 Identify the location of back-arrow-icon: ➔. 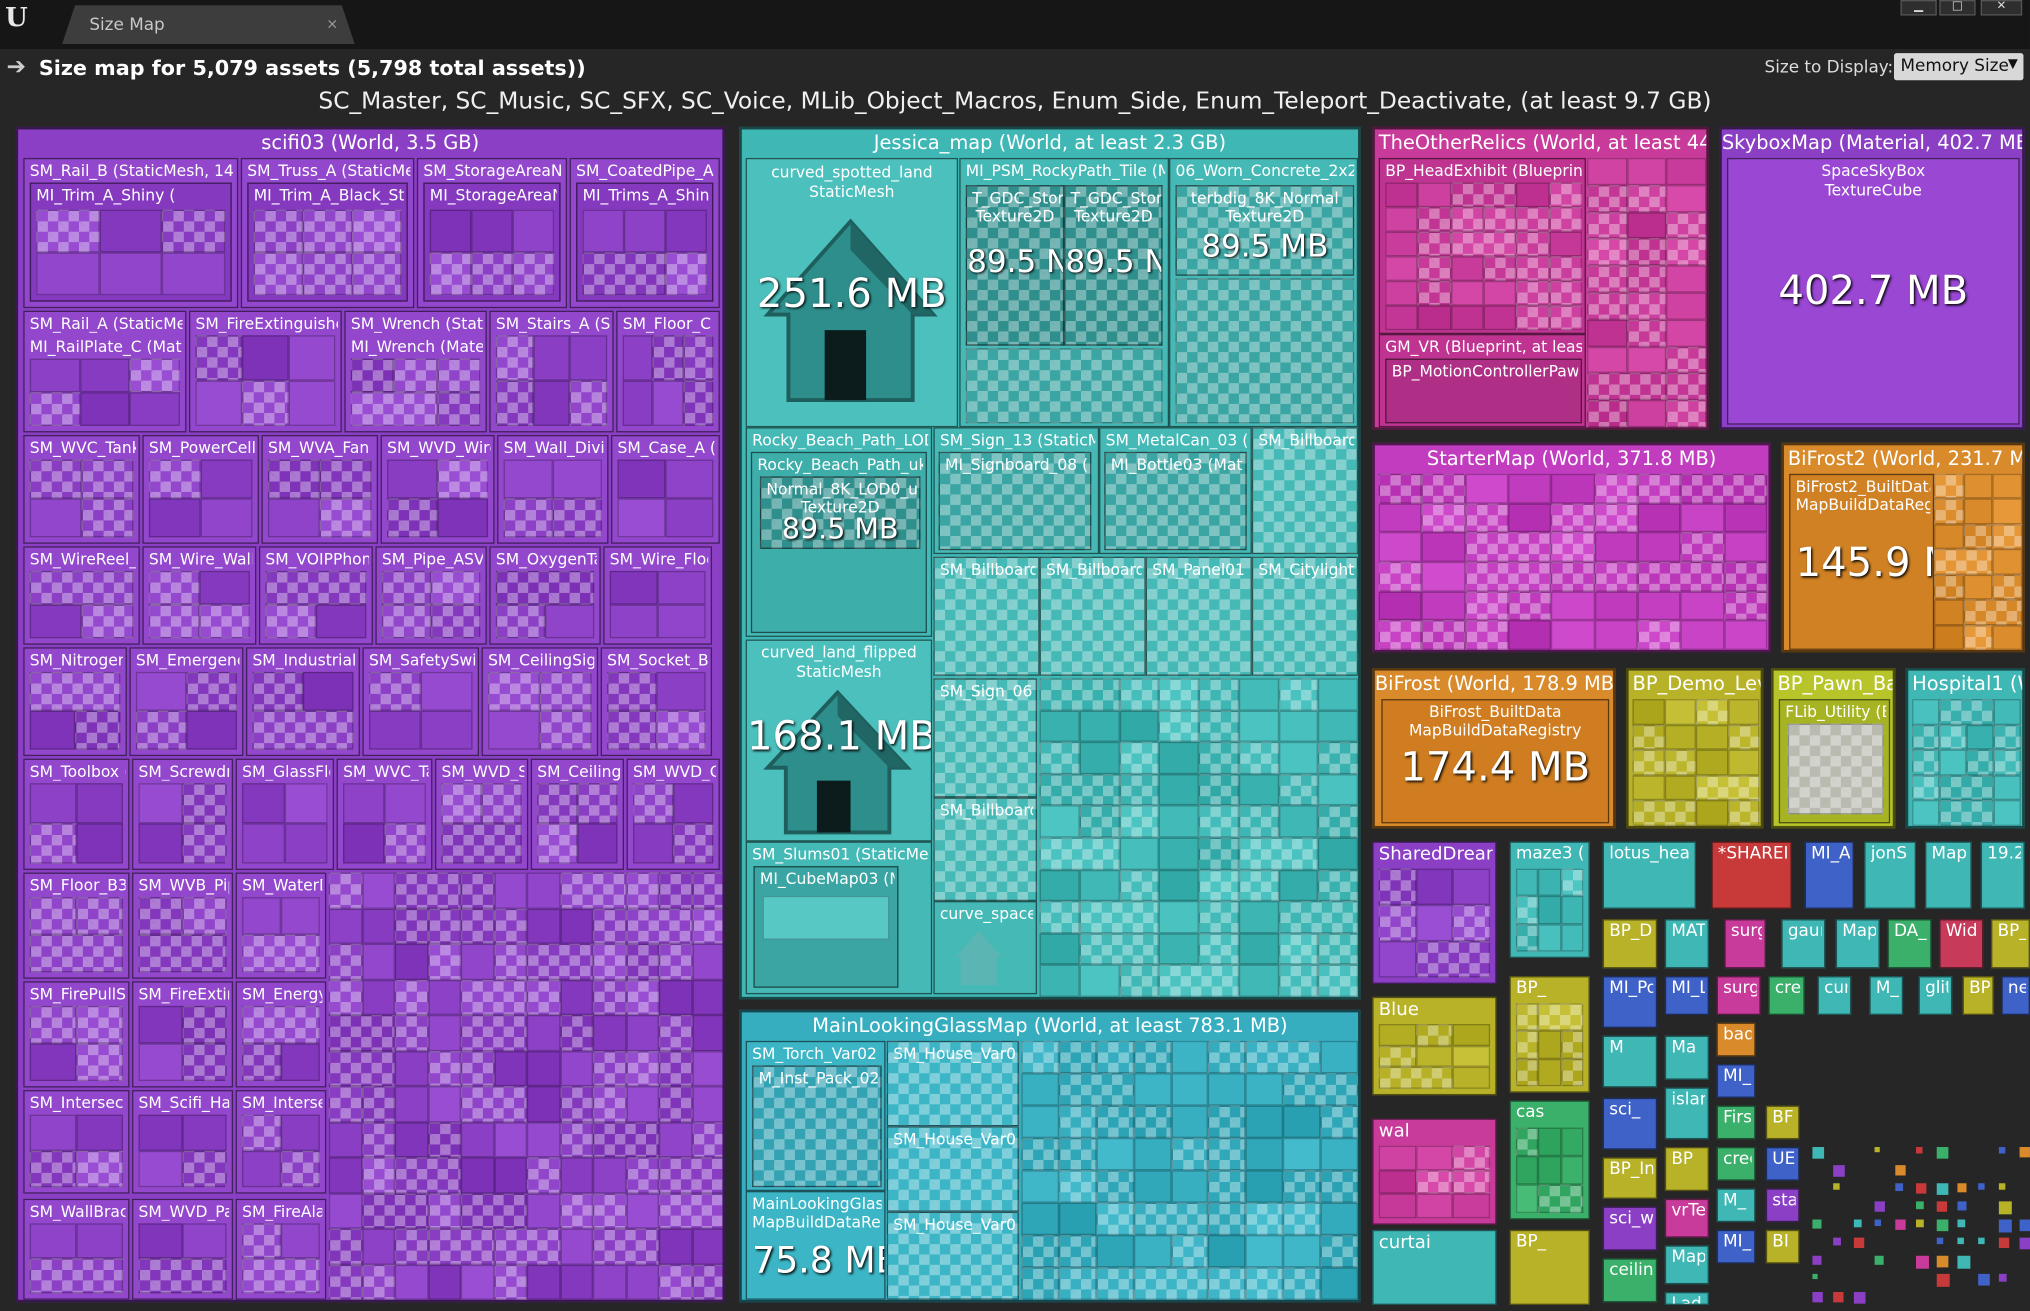
(16, 66).